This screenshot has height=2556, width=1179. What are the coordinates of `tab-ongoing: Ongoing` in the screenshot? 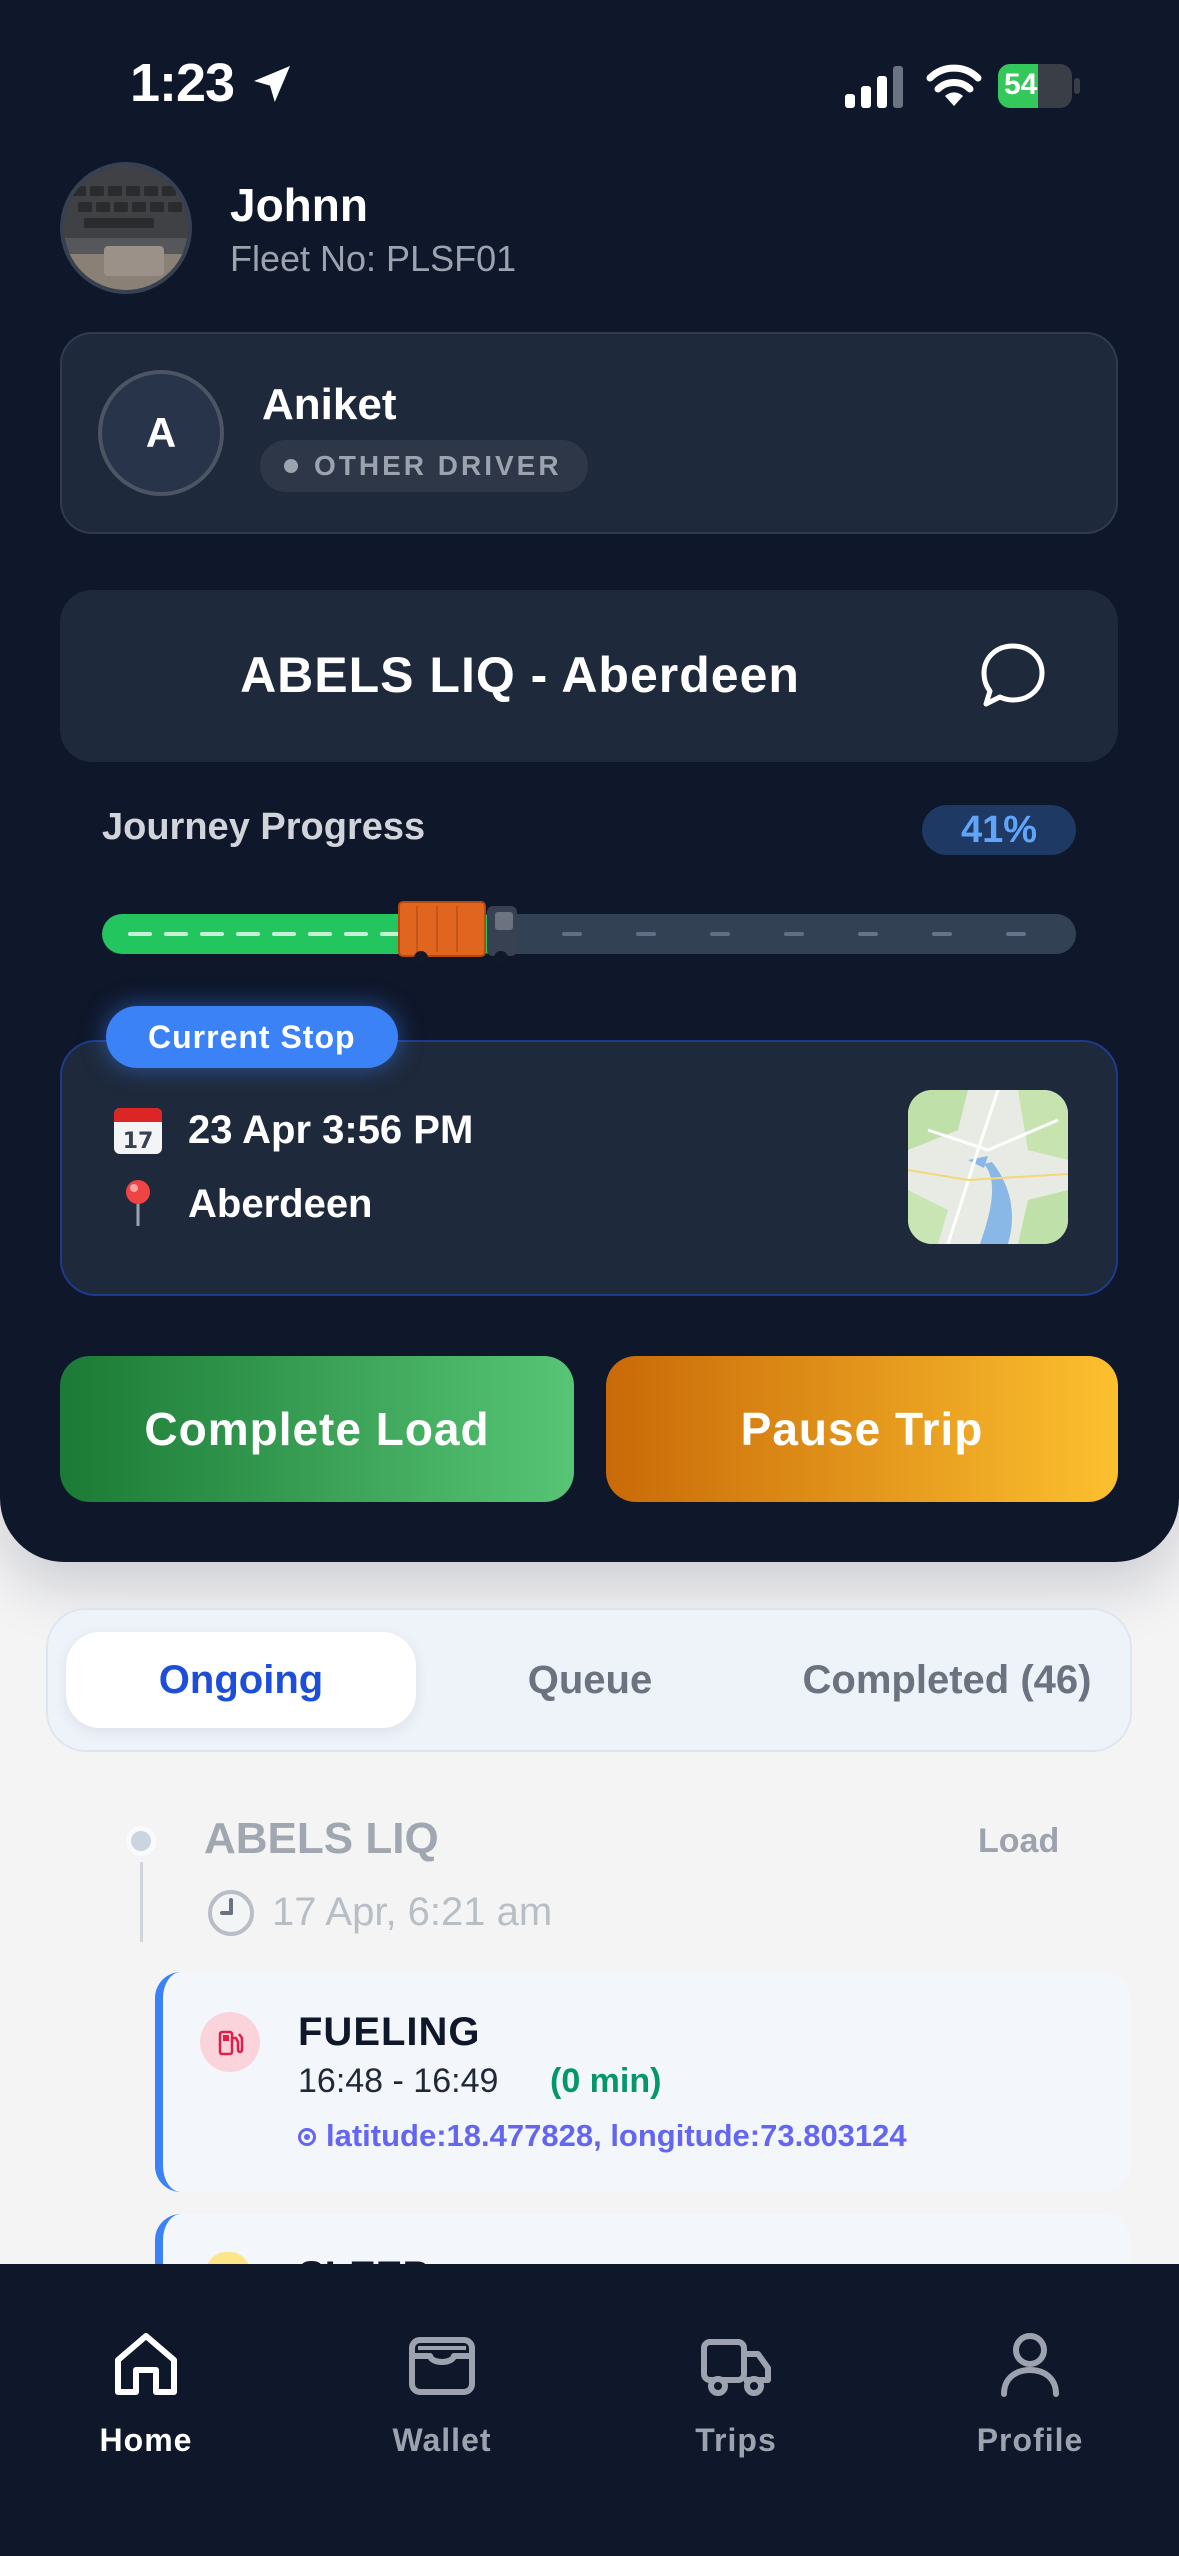 It's located at (241, 1680).